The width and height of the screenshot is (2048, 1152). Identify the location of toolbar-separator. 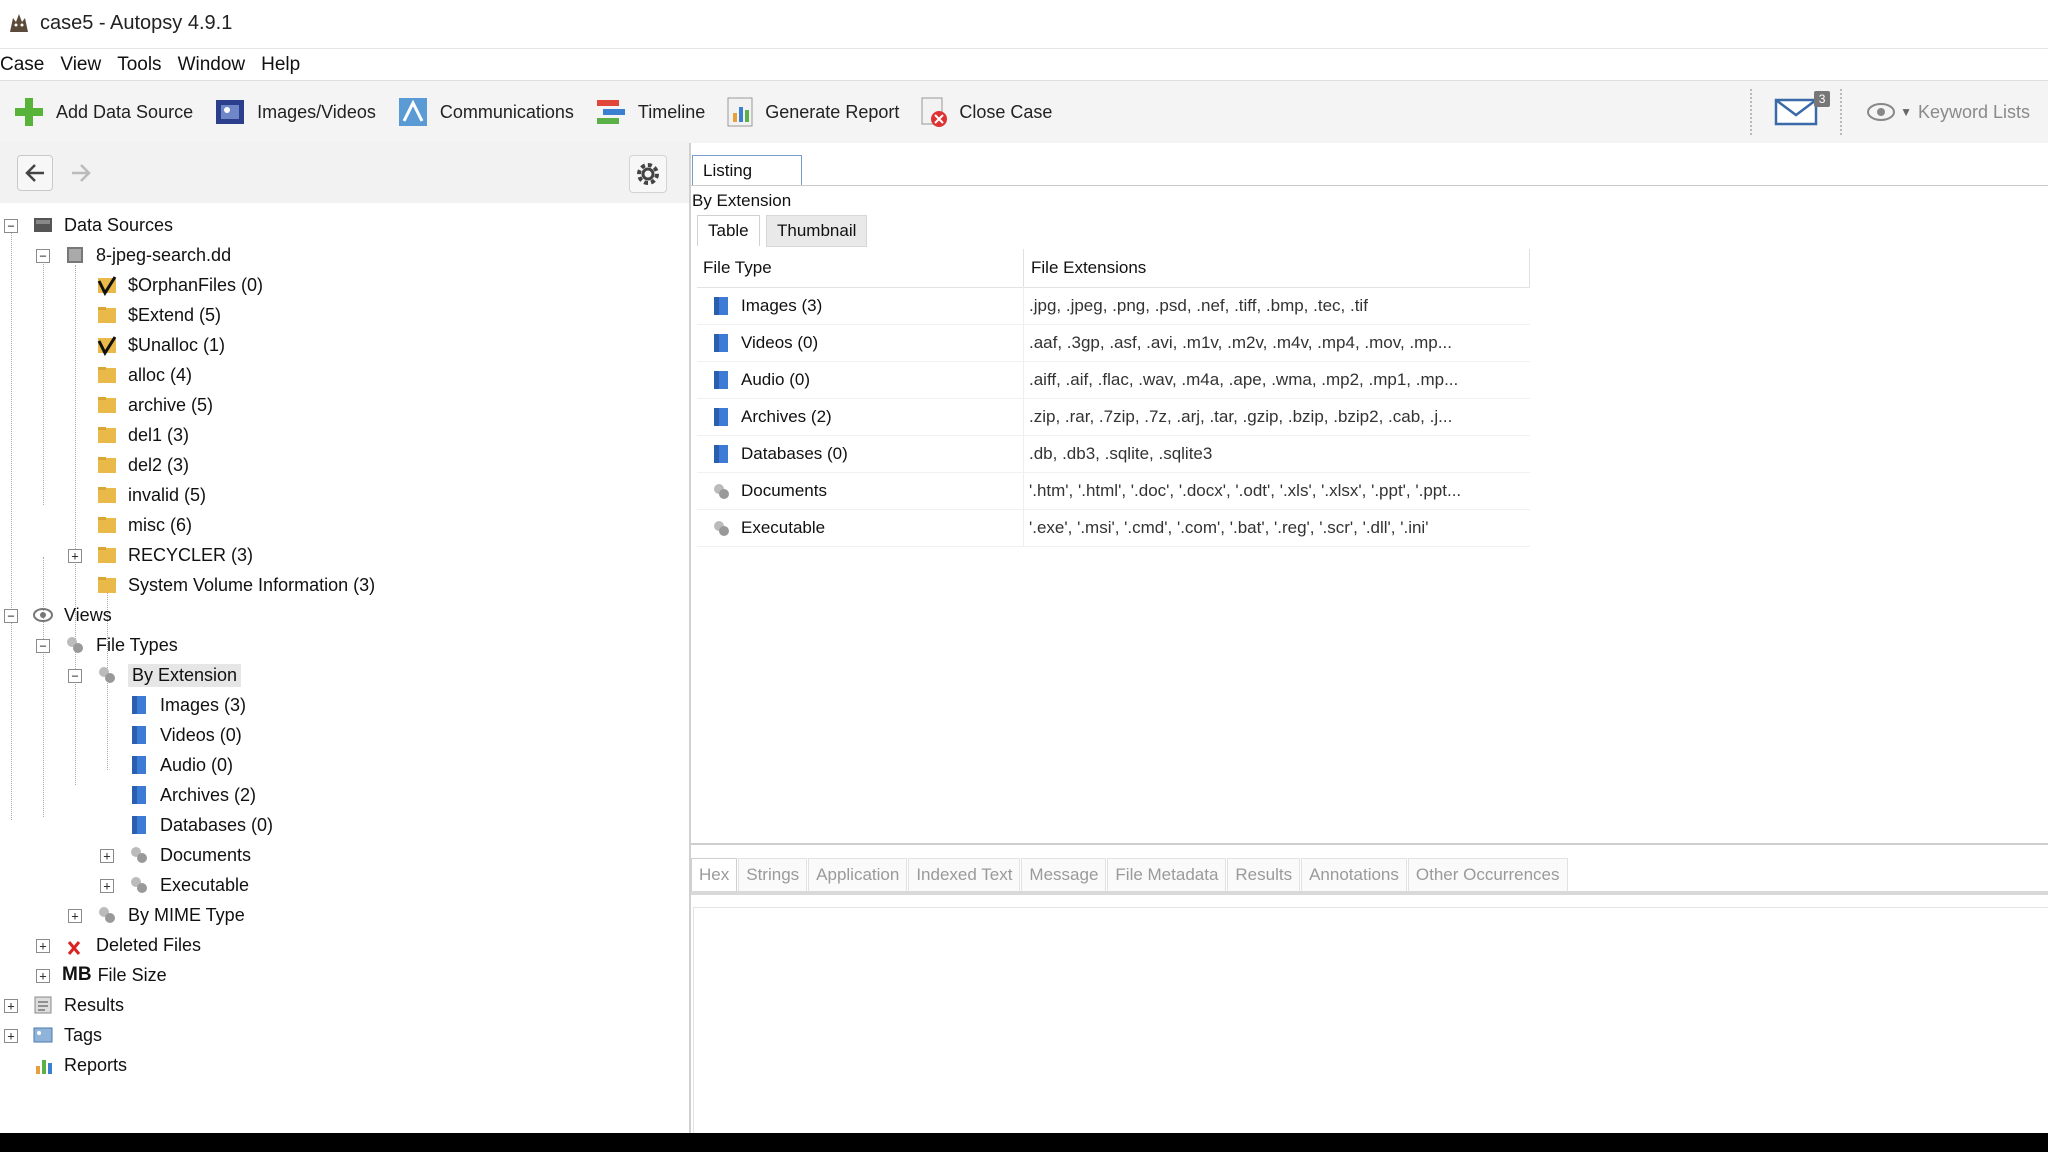
(1751, 112).